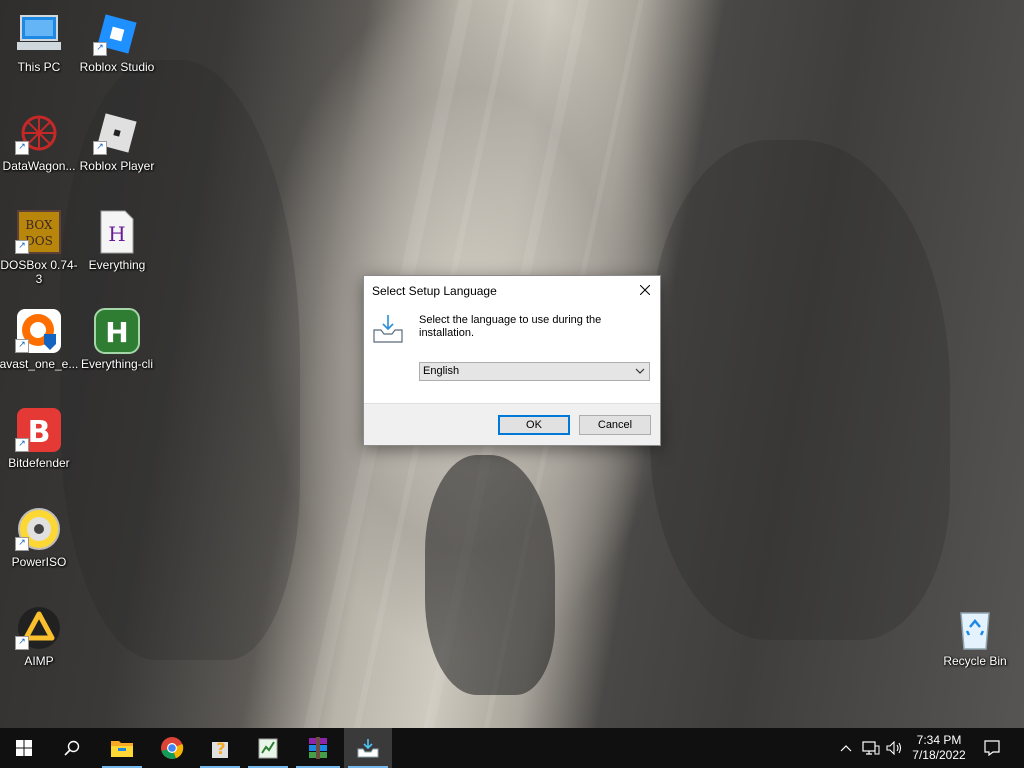  Describe the element at coordinates (39, 272) in the screenshot. I see `desktop-icon-label: DOSBox 0.74-3` at that location.